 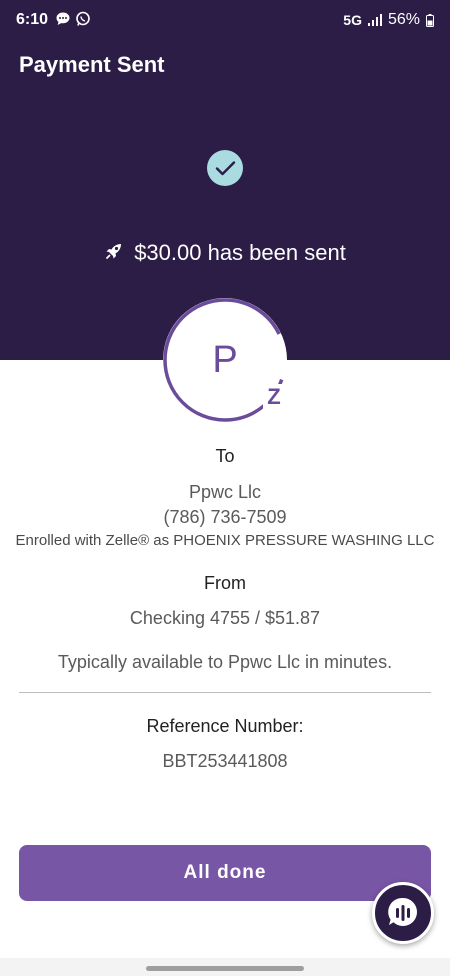 I want to click on recipient-avatar: P Z, so click(x=225, y=360).